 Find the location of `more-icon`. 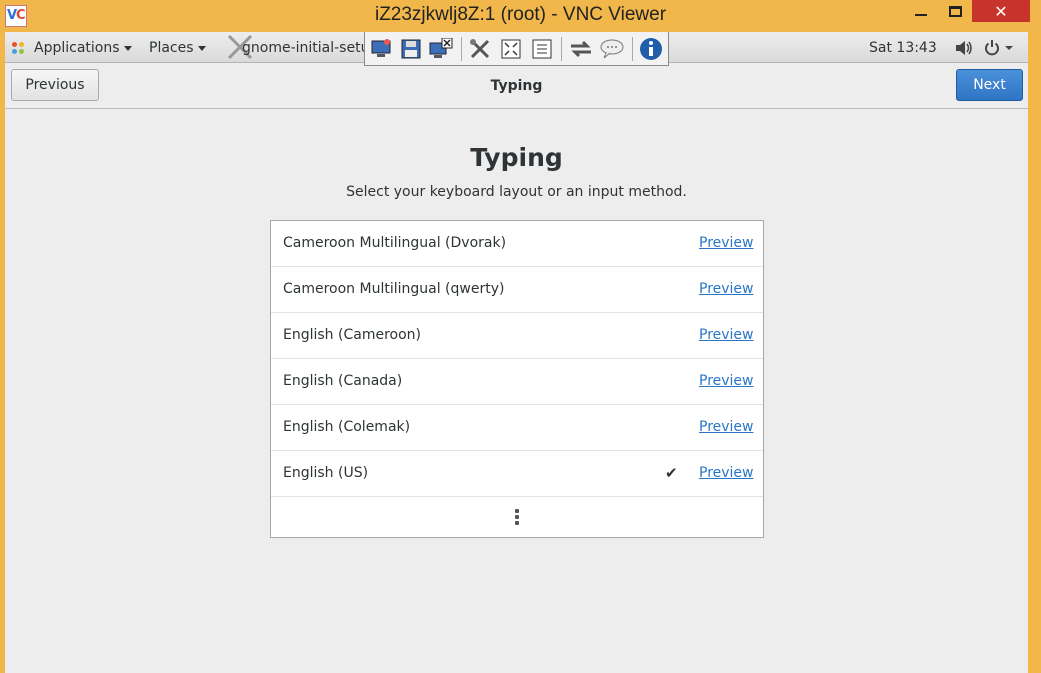

more-icon is located at coordinates (517, 518).